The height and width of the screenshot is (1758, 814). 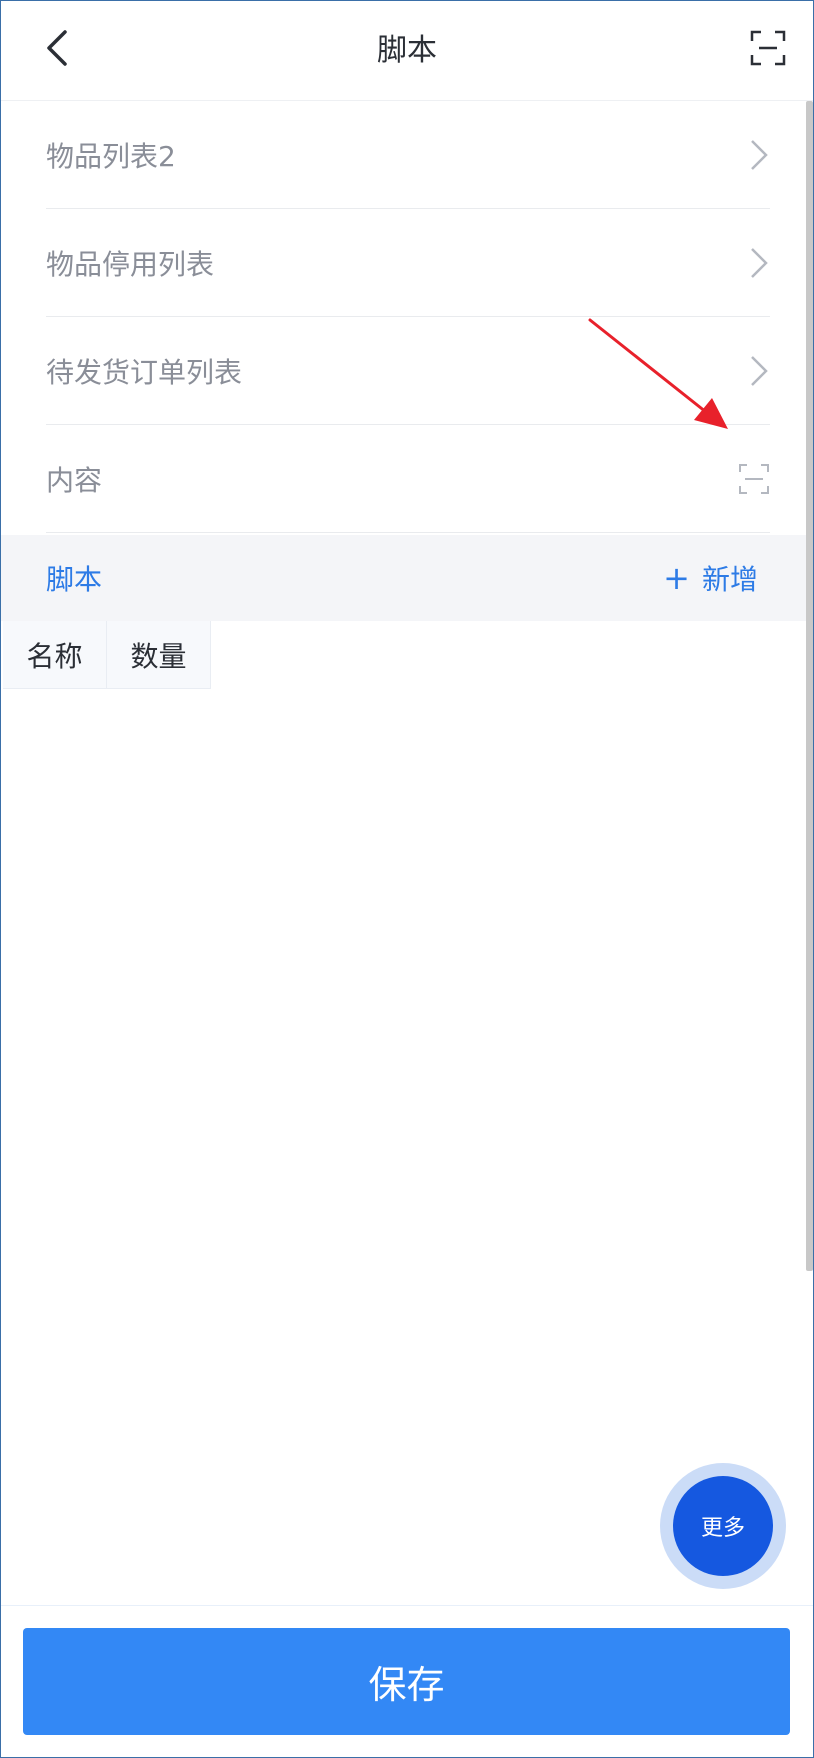 What do you see at coordinates (403, 578) in the screenshot?
I see `script-section-header: 脚本 + 新增` at bounding box center [403, 578].